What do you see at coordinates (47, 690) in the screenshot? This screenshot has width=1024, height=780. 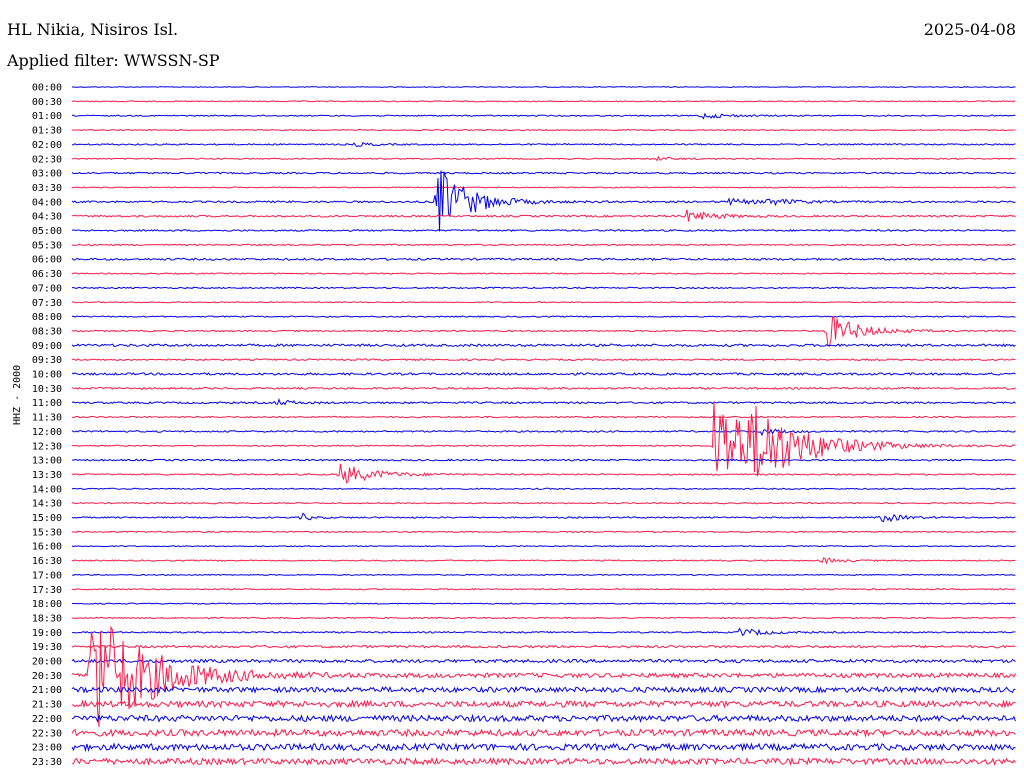 I see `time-label: 21:00` at bounding box center [47, 690].